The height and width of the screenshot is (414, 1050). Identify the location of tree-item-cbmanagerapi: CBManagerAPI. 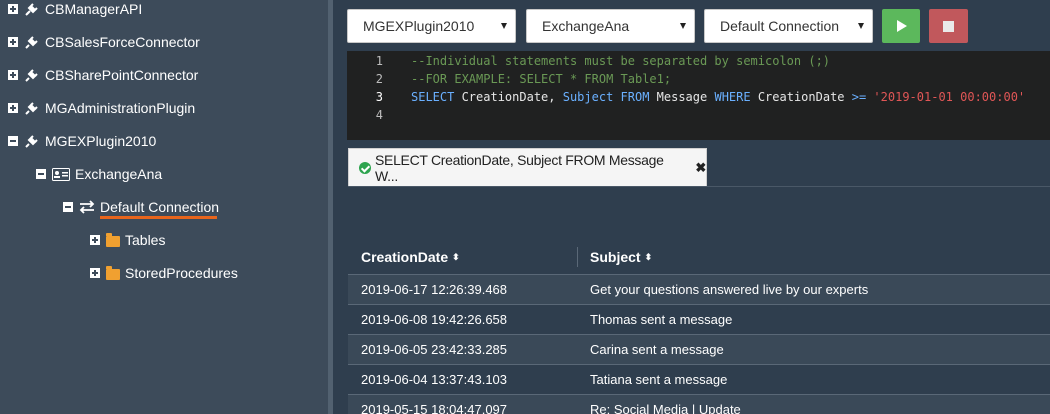
(75, 10).